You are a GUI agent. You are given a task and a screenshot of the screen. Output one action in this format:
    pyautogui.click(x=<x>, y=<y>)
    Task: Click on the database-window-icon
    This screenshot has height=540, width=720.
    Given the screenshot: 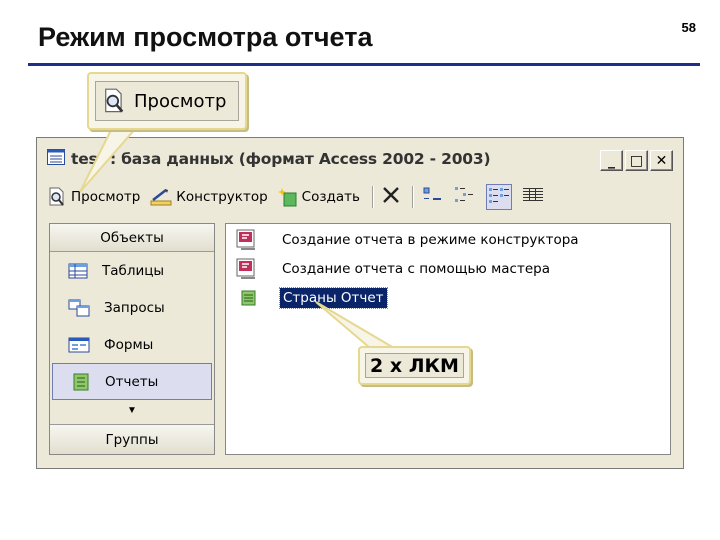 What is the action you would take?
    pyautogui.click(x=56, y=159)
    